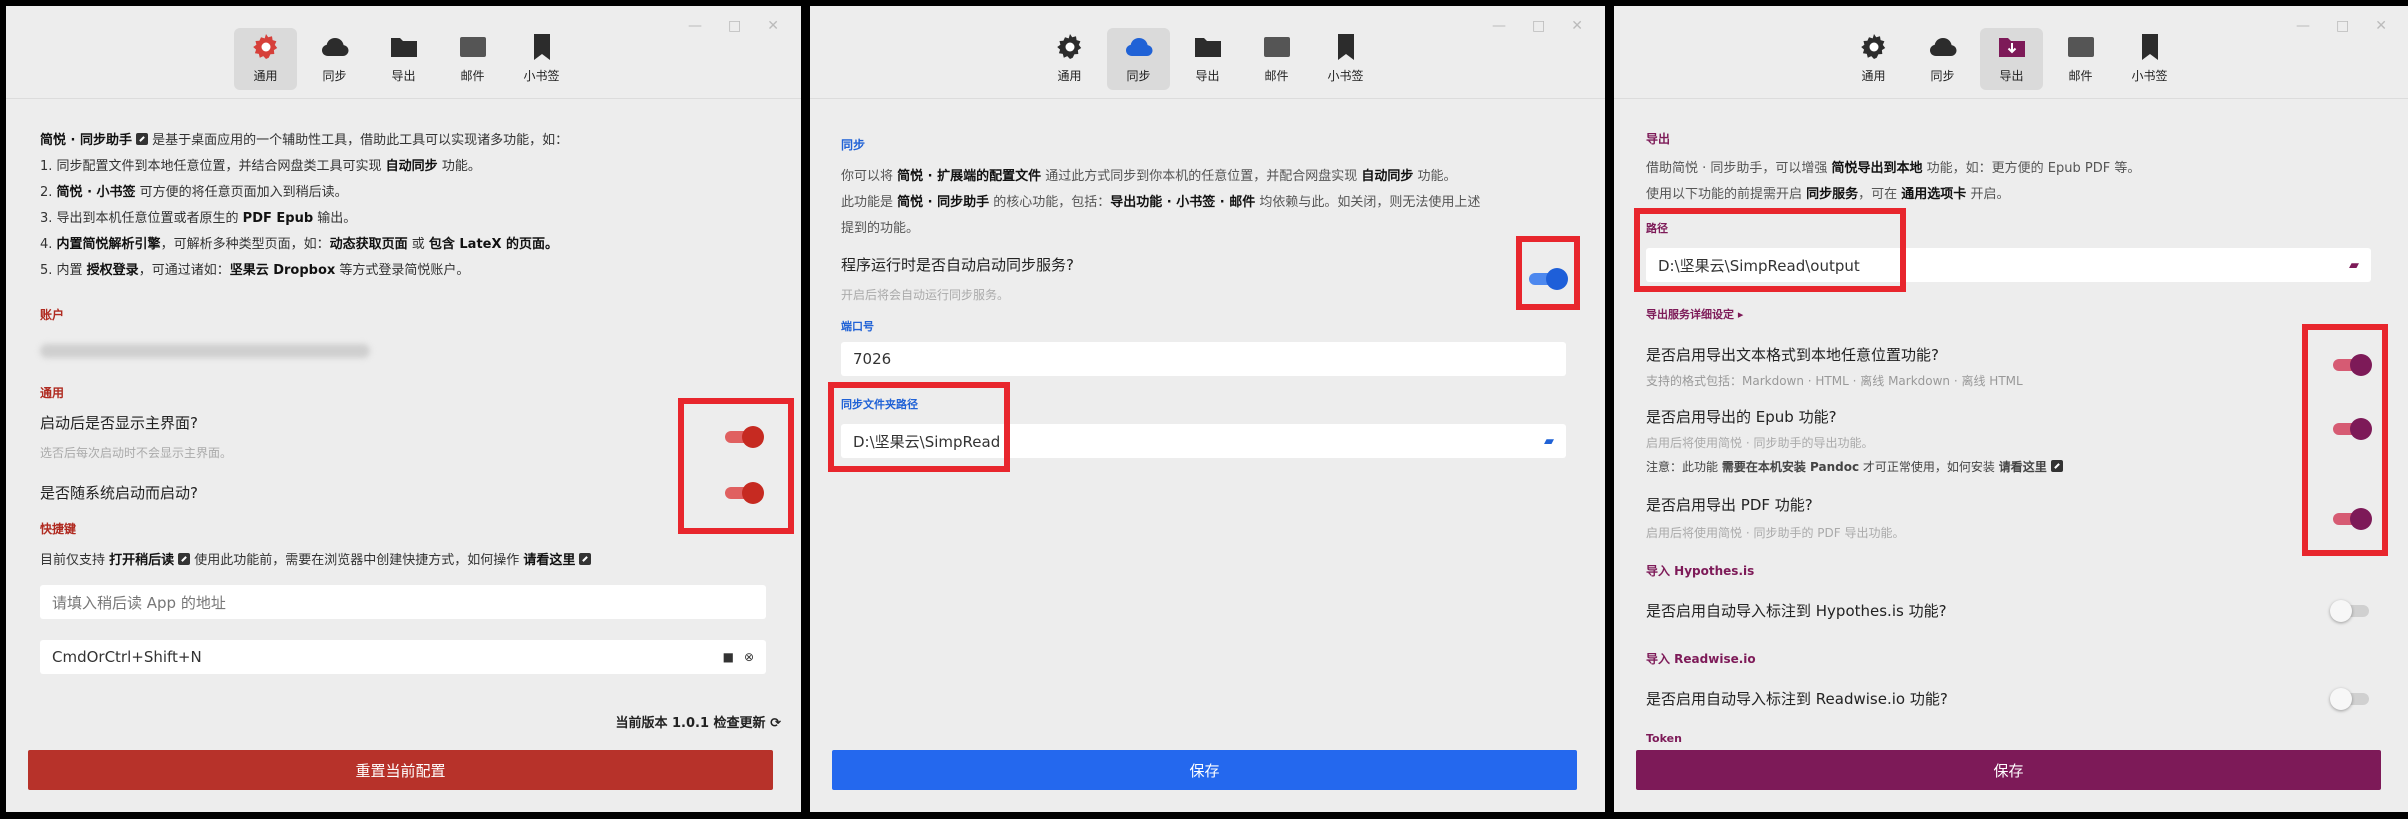  I want to click on input-placeholder: 请填入稍后读 App 的地址, so click(139, 602).